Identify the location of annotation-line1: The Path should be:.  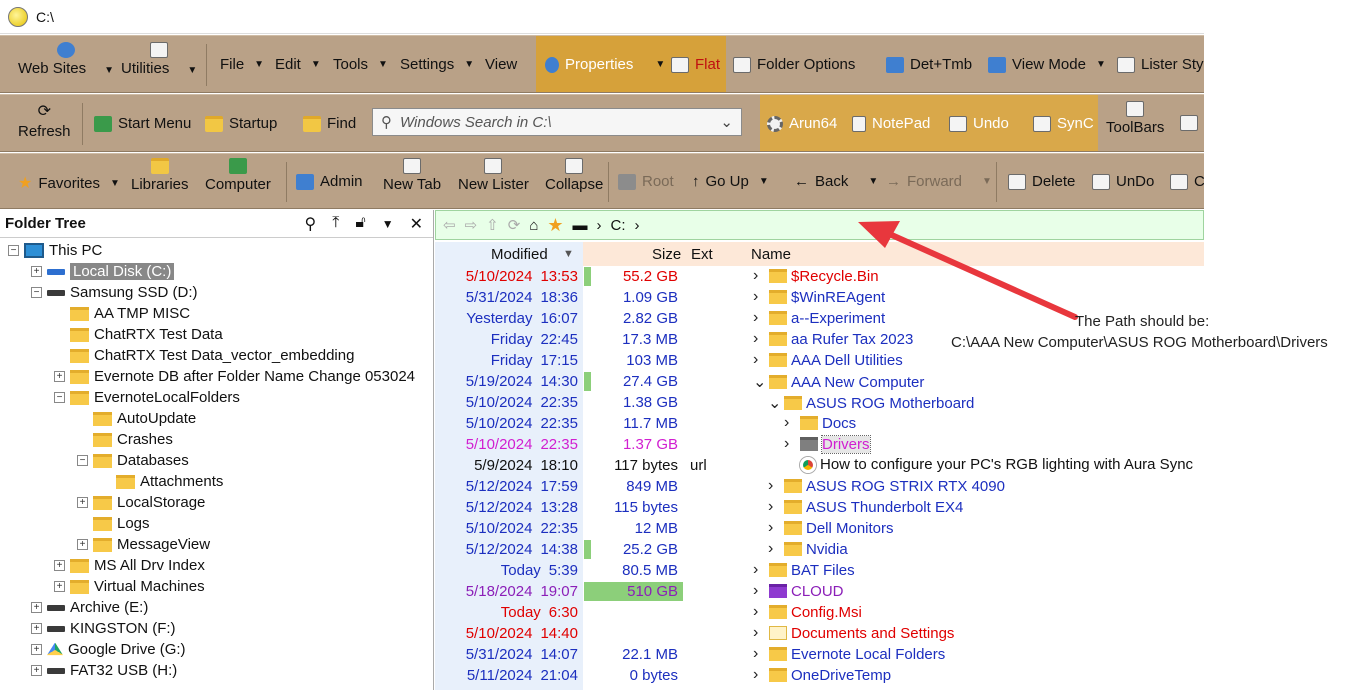
(1142, 321).